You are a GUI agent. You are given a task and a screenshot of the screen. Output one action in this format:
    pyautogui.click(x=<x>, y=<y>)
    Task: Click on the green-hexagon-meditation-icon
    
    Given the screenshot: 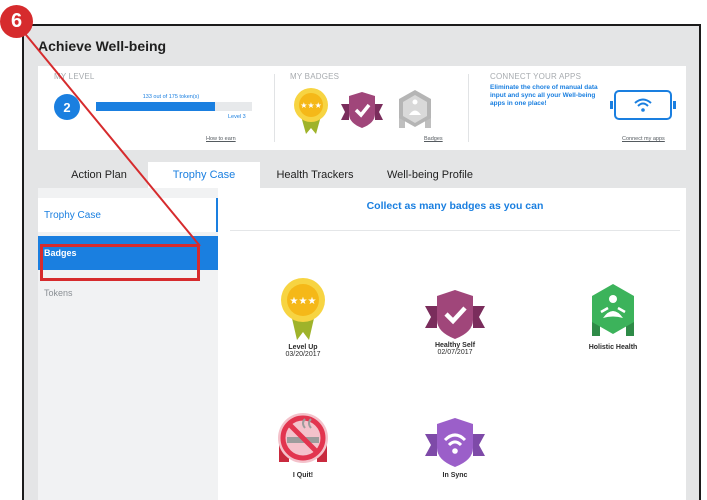 What is the action you would take?
    pyautogui.click(x=613, y=312)
    